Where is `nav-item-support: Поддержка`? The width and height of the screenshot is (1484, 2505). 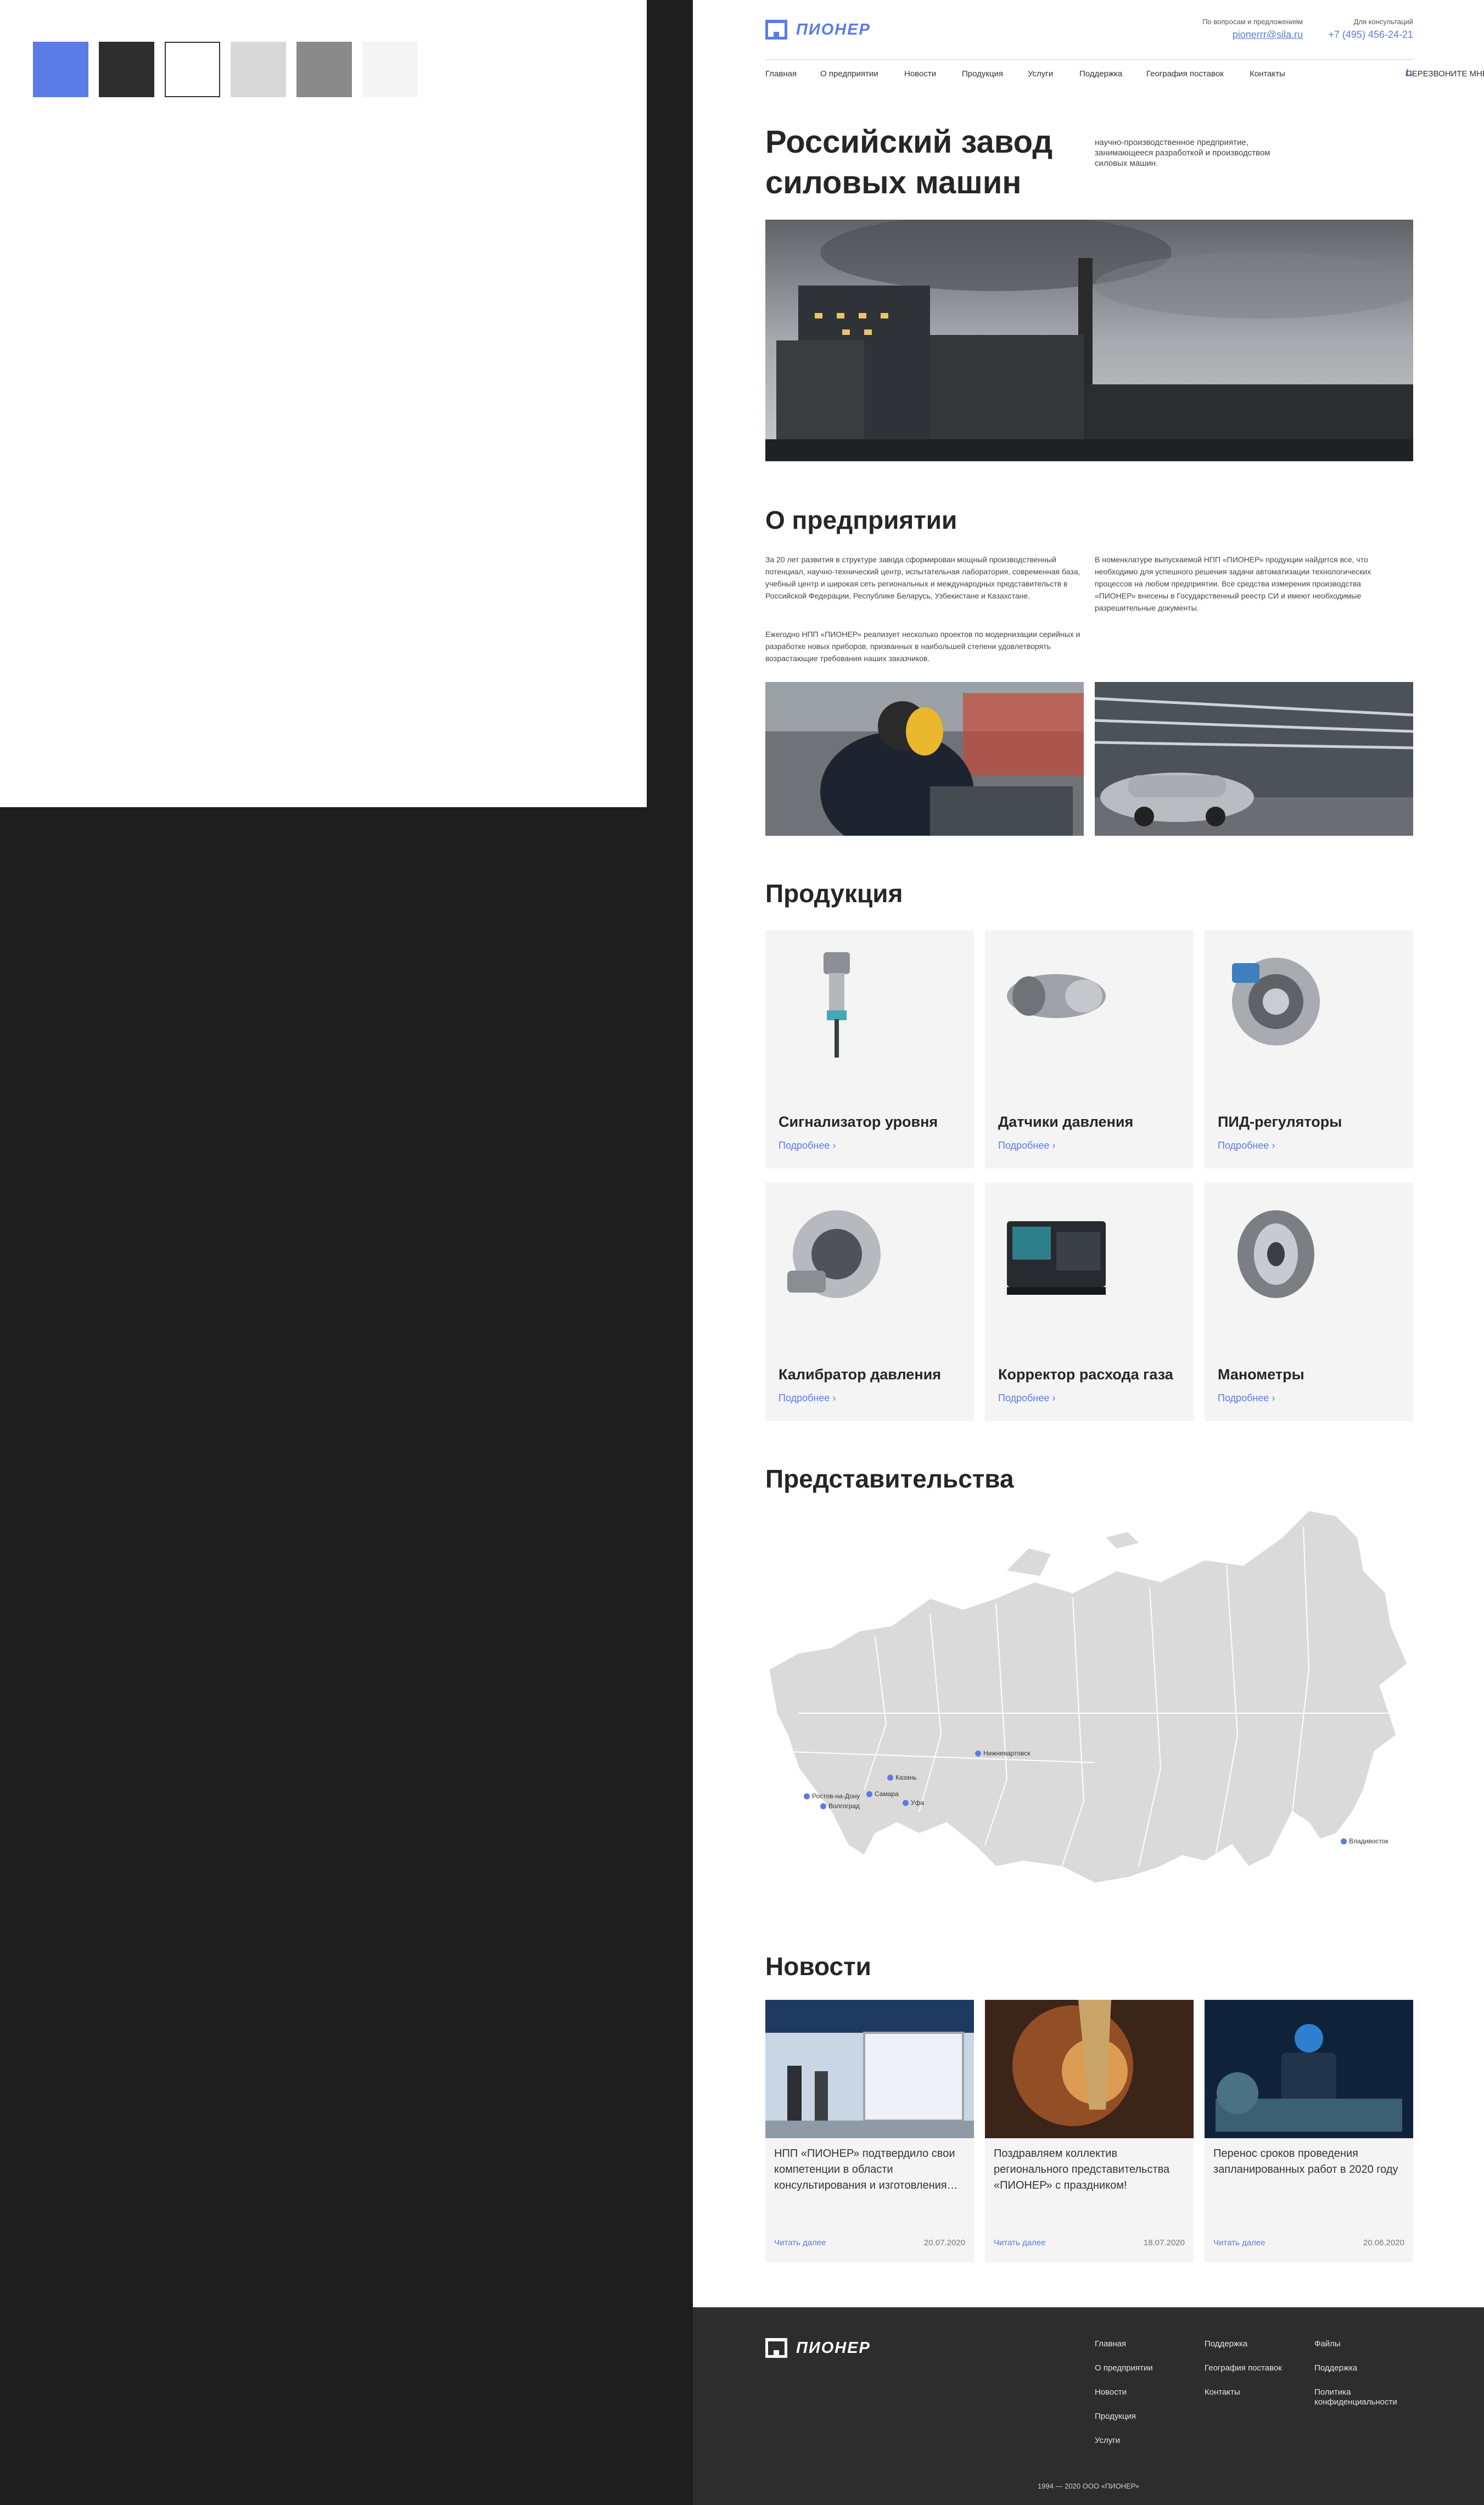 nav-item-support: Поддержка is located at coordinates (1101, 74).